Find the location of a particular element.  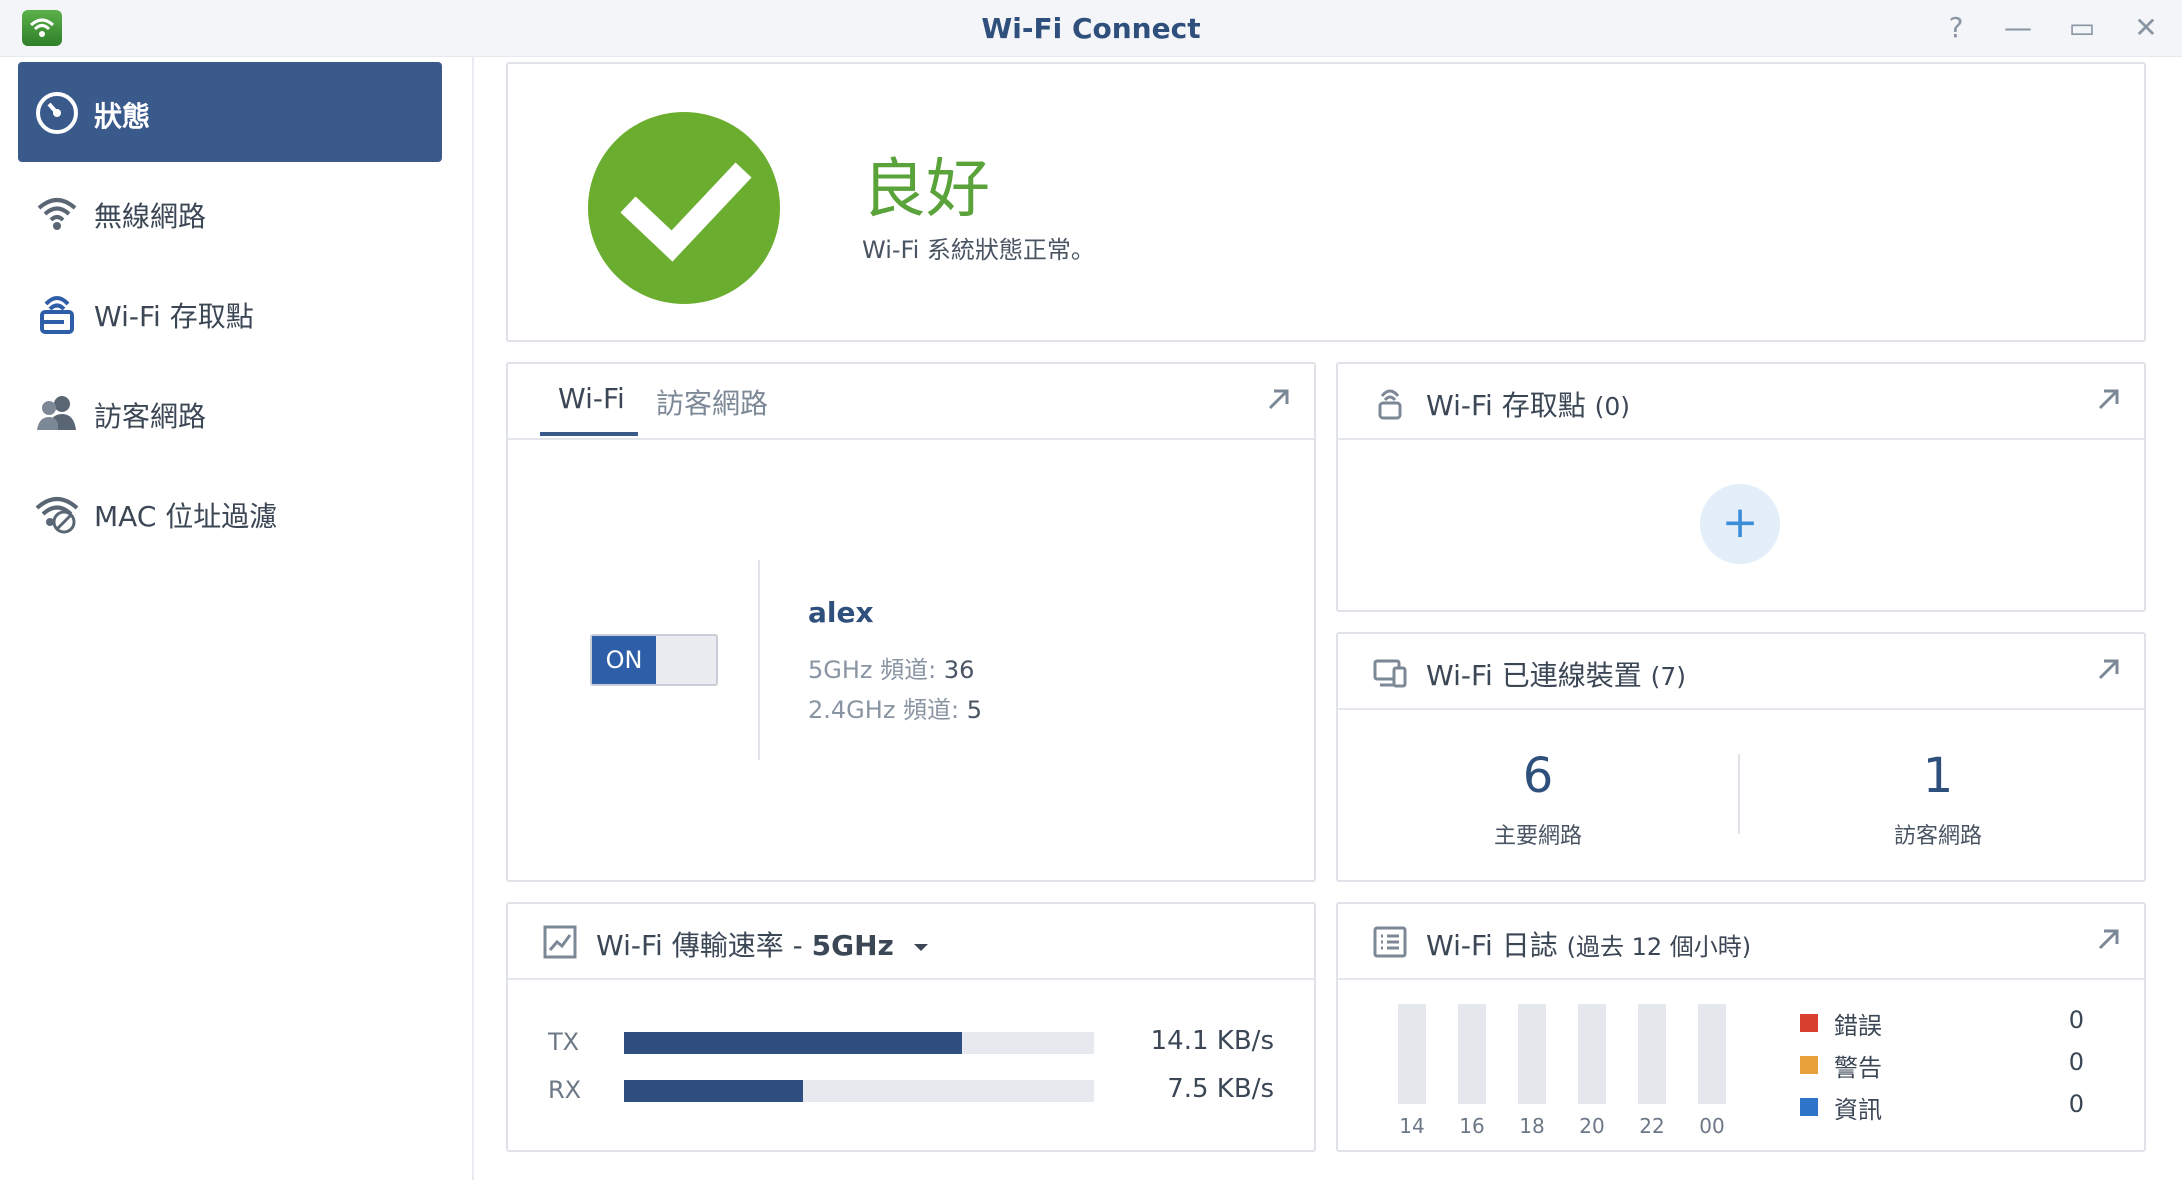

title-bar: Wi-Fi Connect ? — ▭ ✕ is located at coordinates (1091, 28).